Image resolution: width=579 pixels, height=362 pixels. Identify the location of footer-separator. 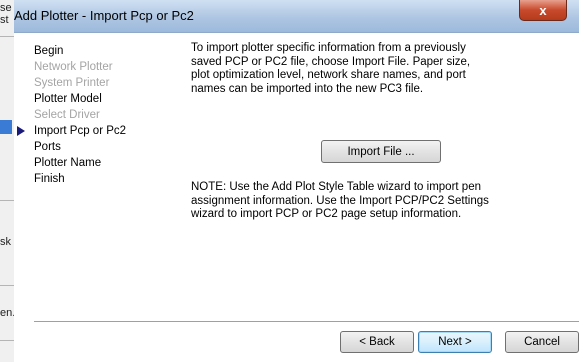
(306, 323).